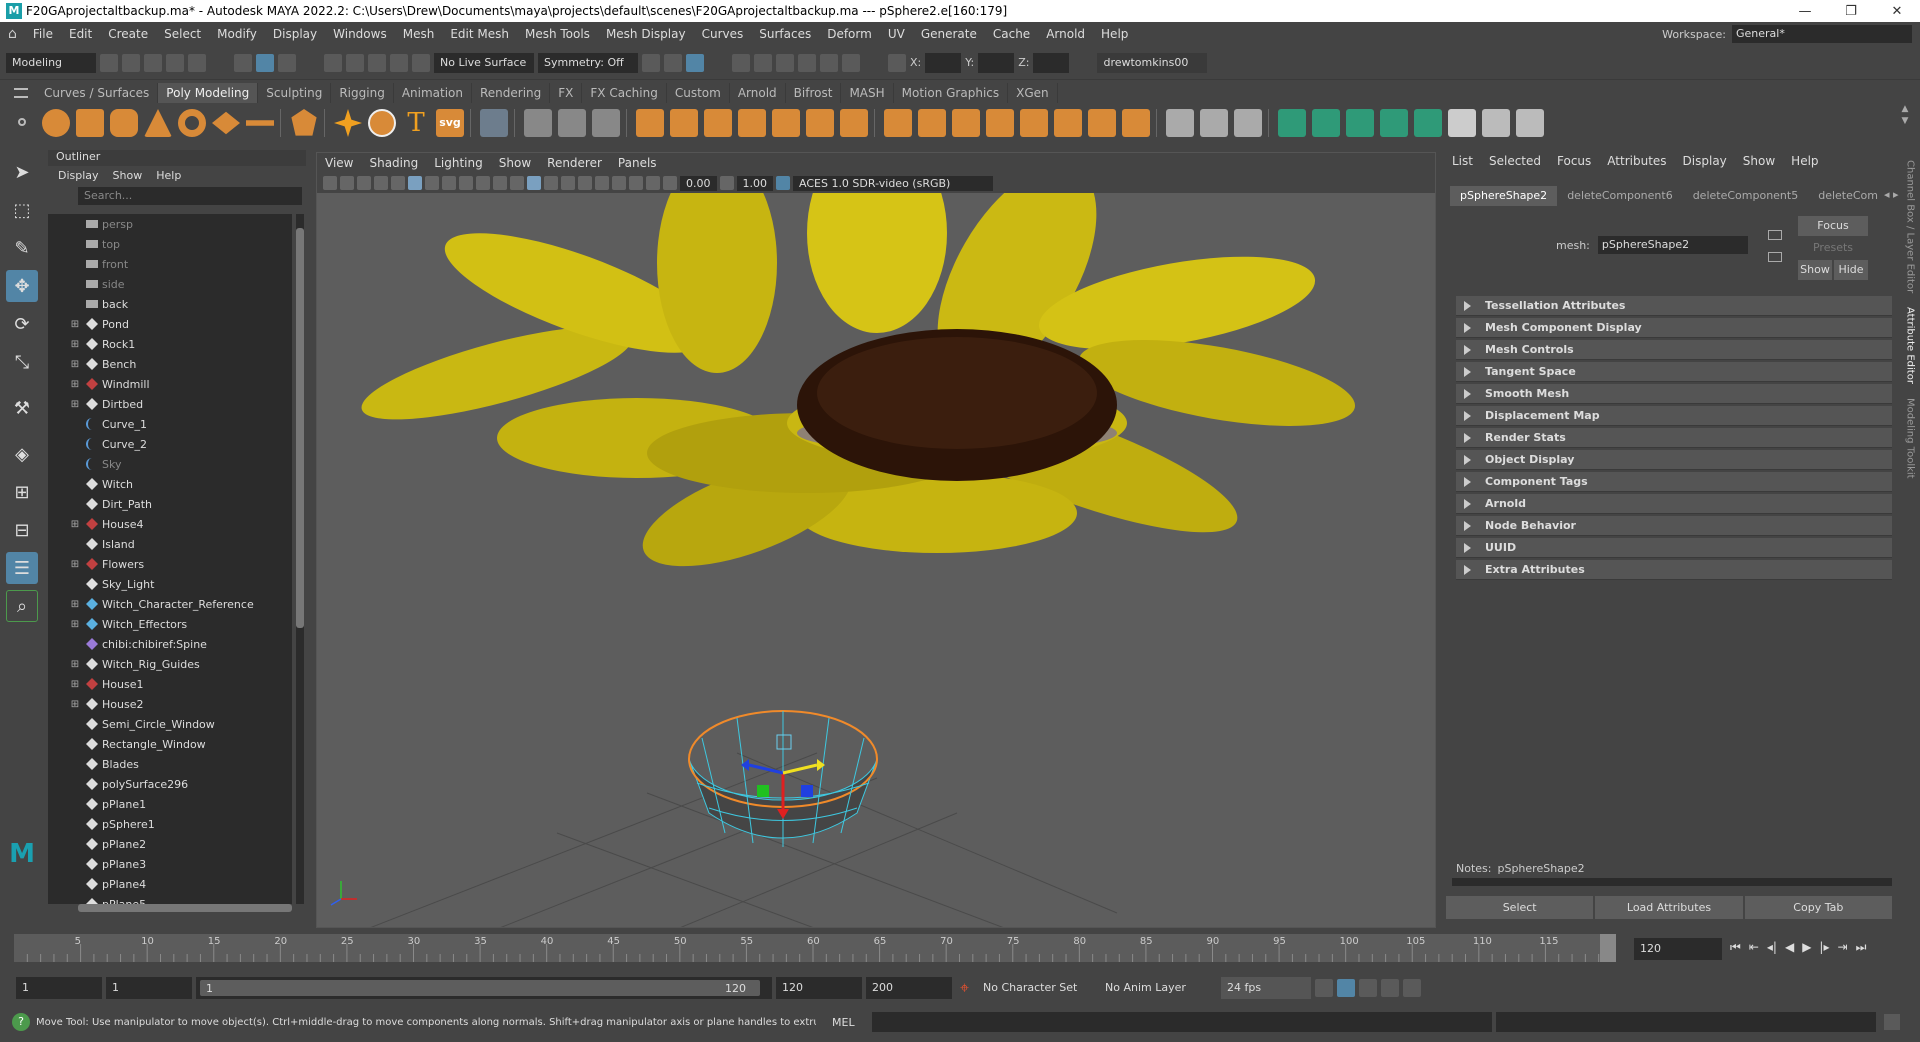  Describe the element at coordinates (1496, 123) in the screenshot. I see `cut-uv-icon` at that location.